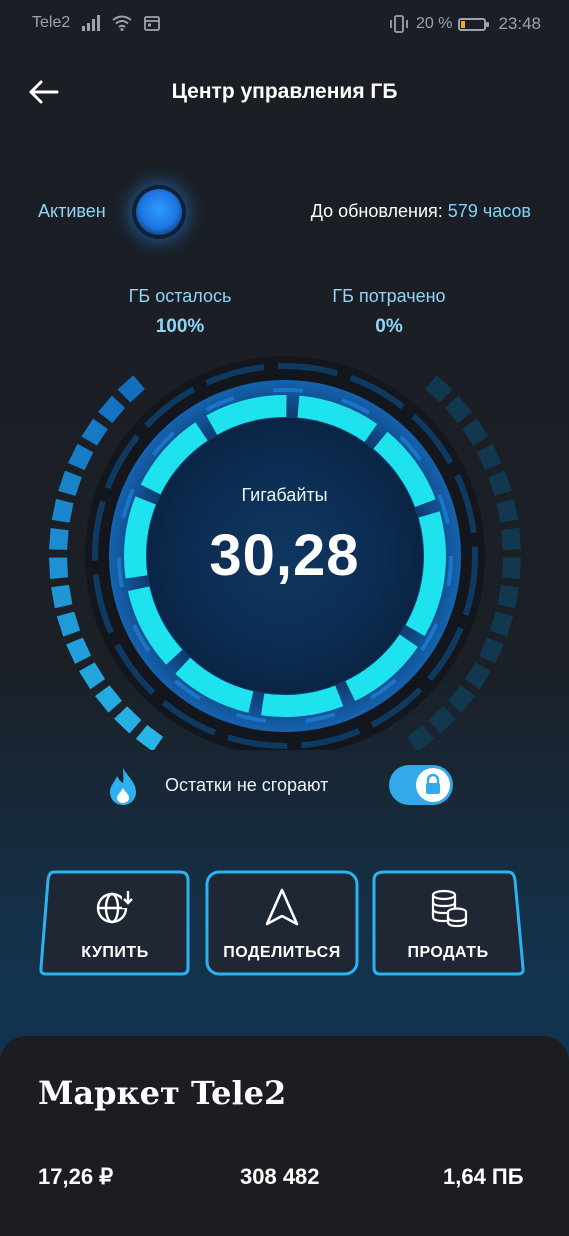  Describe the element at coordinates (91, 23) in the screenshot. I see `signal-icon` at that location.